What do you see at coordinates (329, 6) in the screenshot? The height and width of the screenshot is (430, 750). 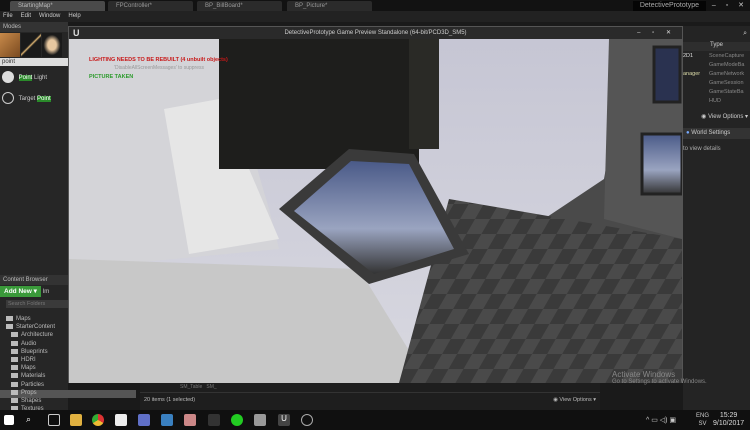 I see `tab-bp-picture: BP_Picture*` at bounding box center [329, 6].